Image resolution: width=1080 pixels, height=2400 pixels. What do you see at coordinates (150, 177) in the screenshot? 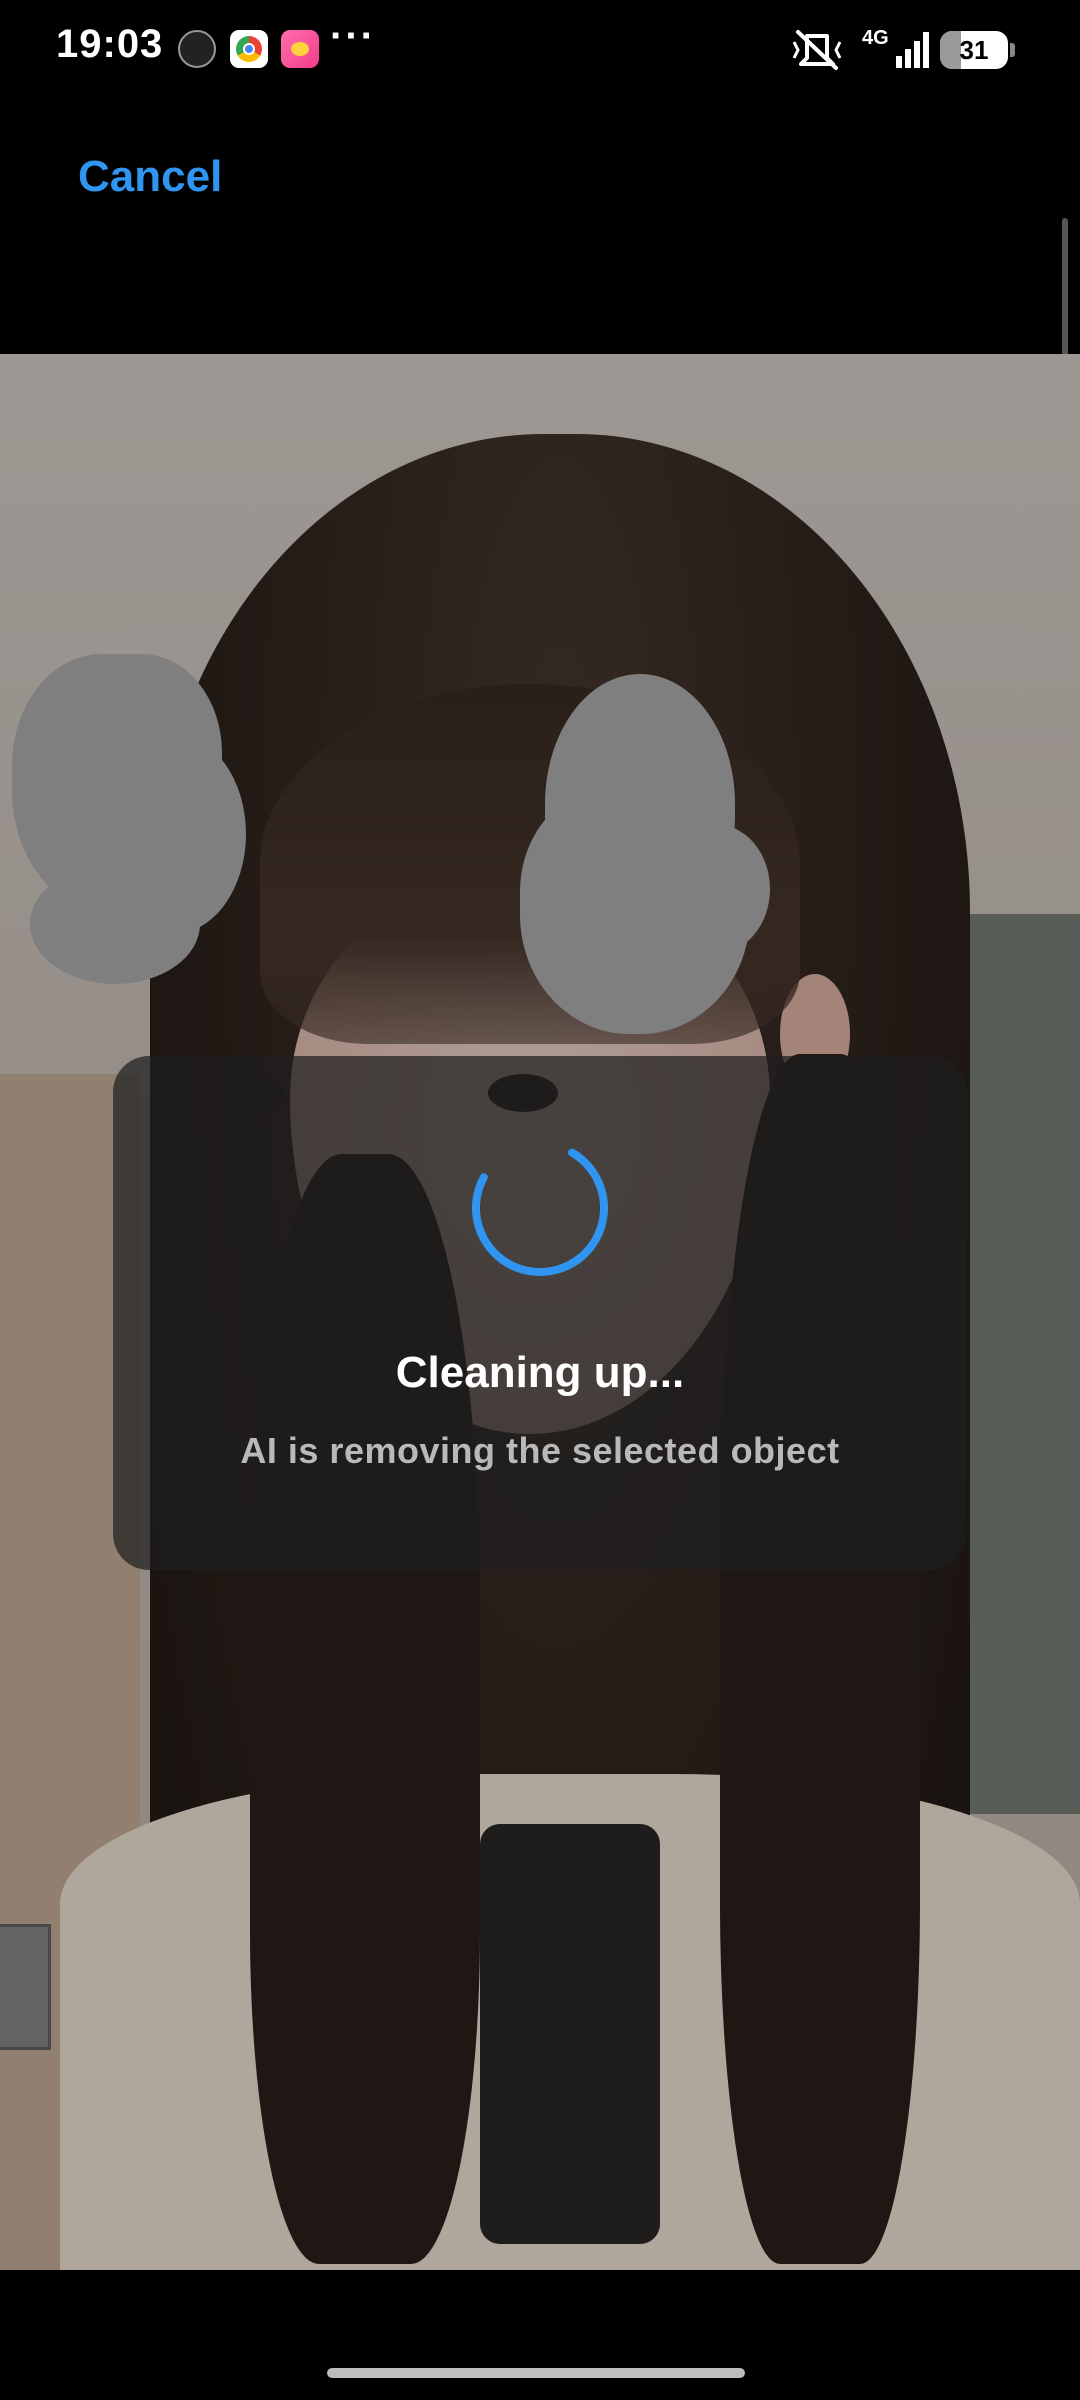
I see `cancel-button: Cancel` at bounding box center [150, 177].